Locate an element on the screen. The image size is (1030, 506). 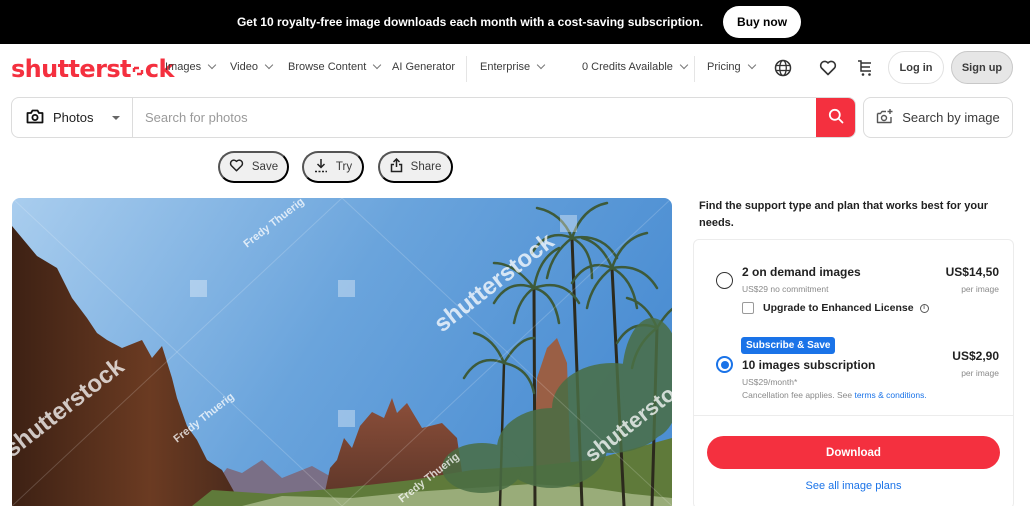
plan-title: 10 images subscription is located at coordinates (809, 365).